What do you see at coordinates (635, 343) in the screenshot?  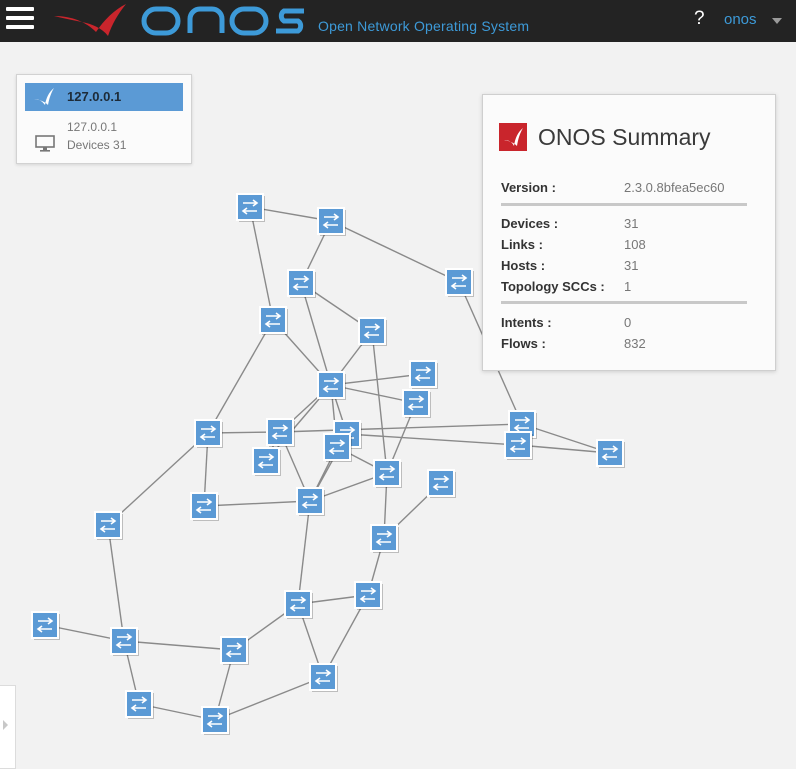 I see `flows-value: 832` at bounding box center [635, 343].